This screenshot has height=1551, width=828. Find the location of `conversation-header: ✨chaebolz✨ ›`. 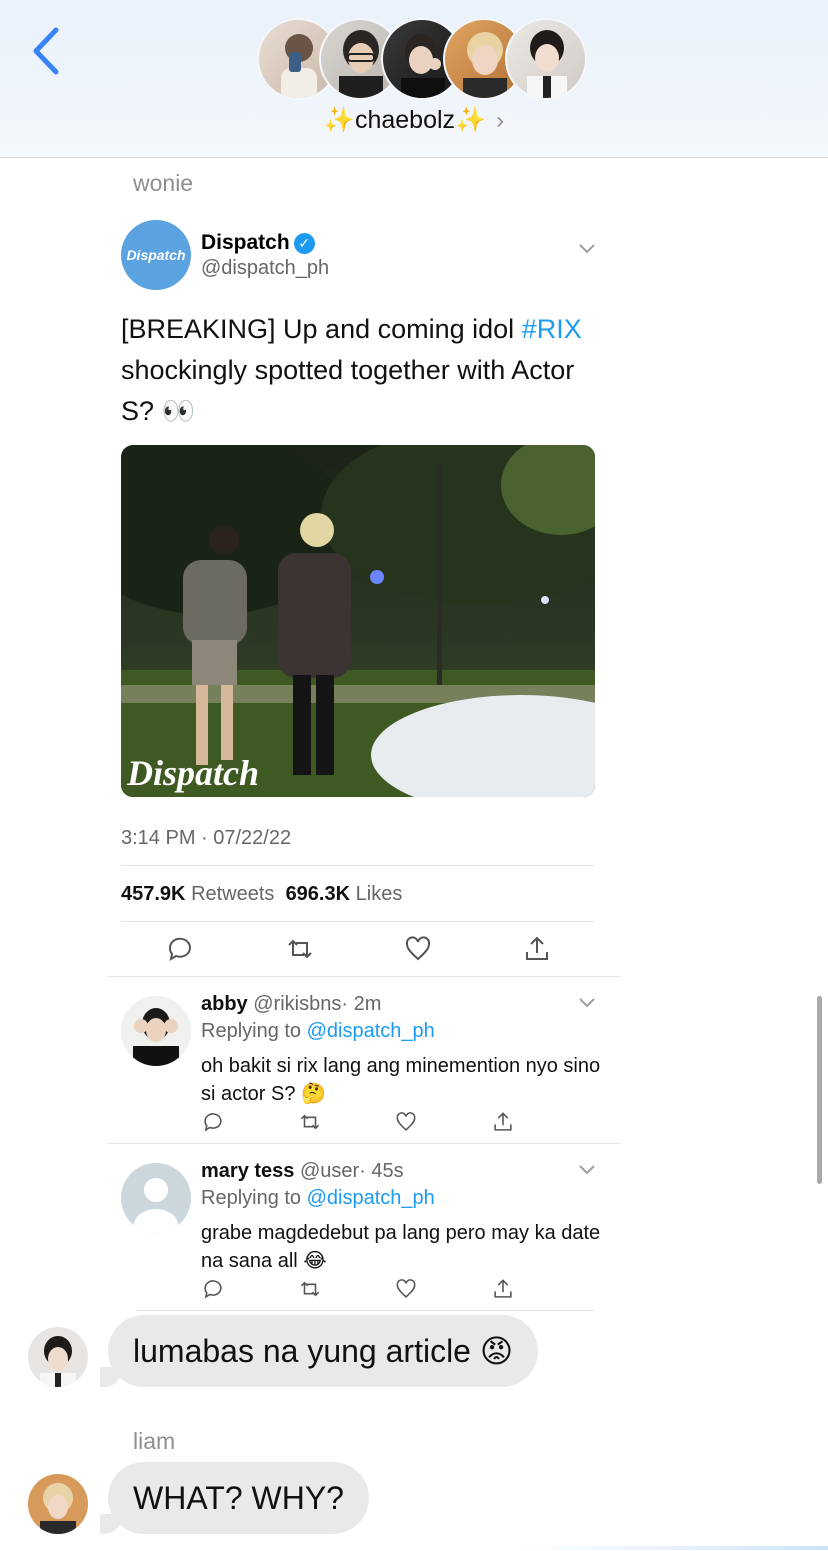

conversation-header: ✨chaebolz✨ › is located at coordinates (414, 79).